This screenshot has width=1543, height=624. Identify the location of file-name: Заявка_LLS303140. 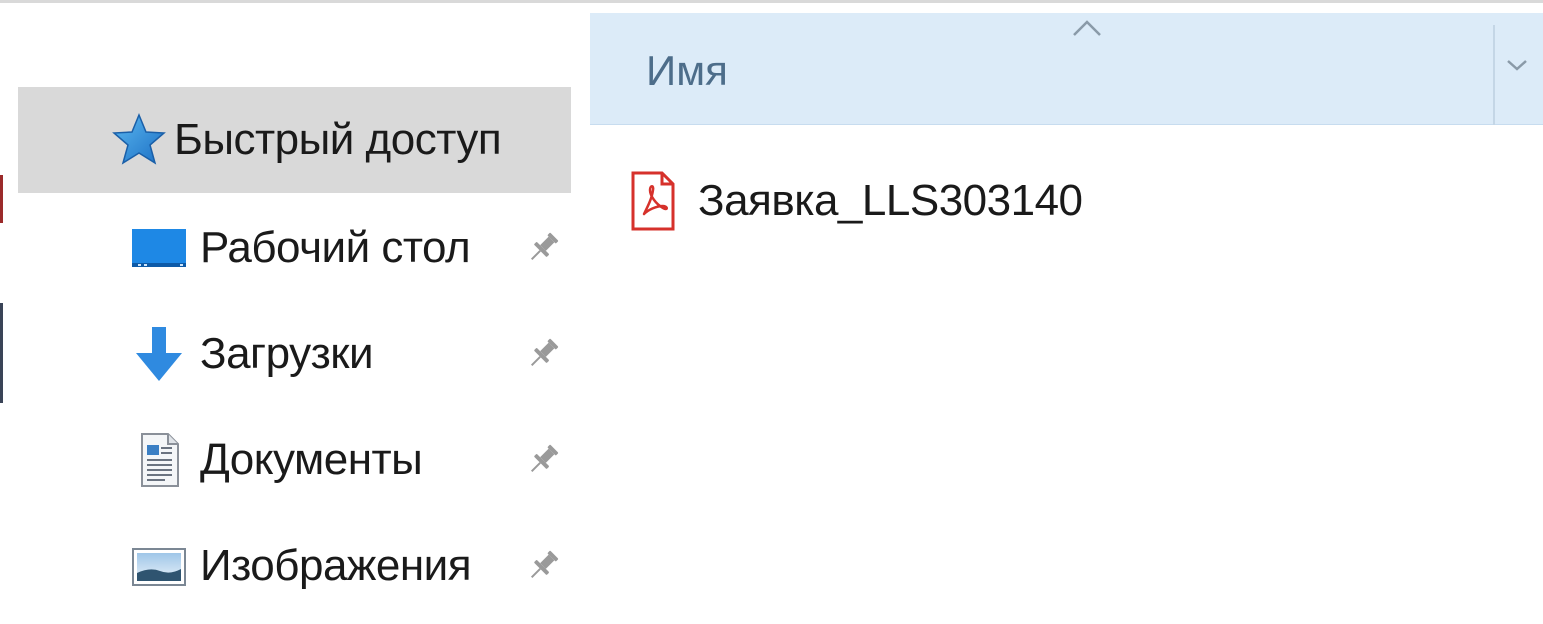
(890, 200).